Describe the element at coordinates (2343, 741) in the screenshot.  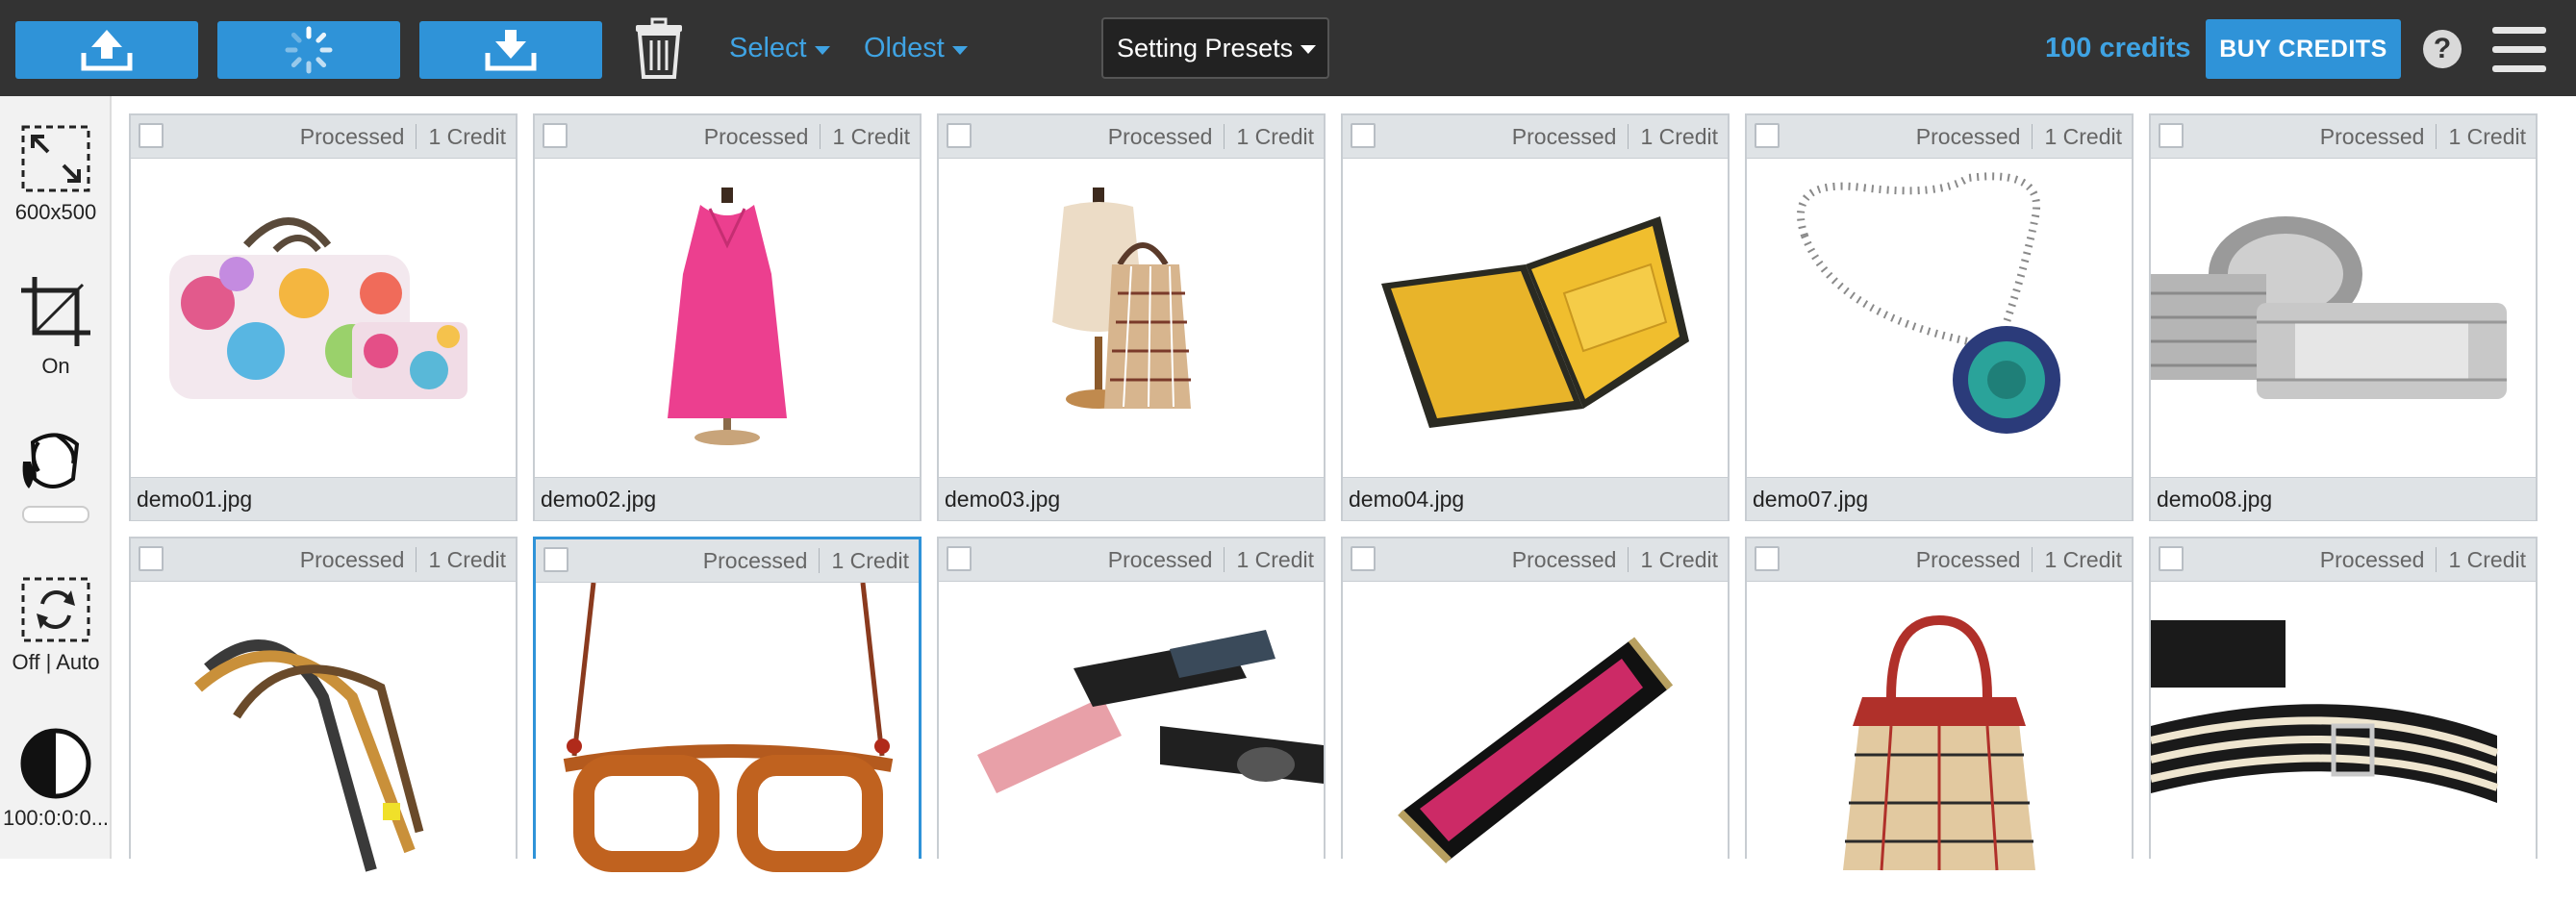
I see `product-thumbnail-striped-strap` at that location.